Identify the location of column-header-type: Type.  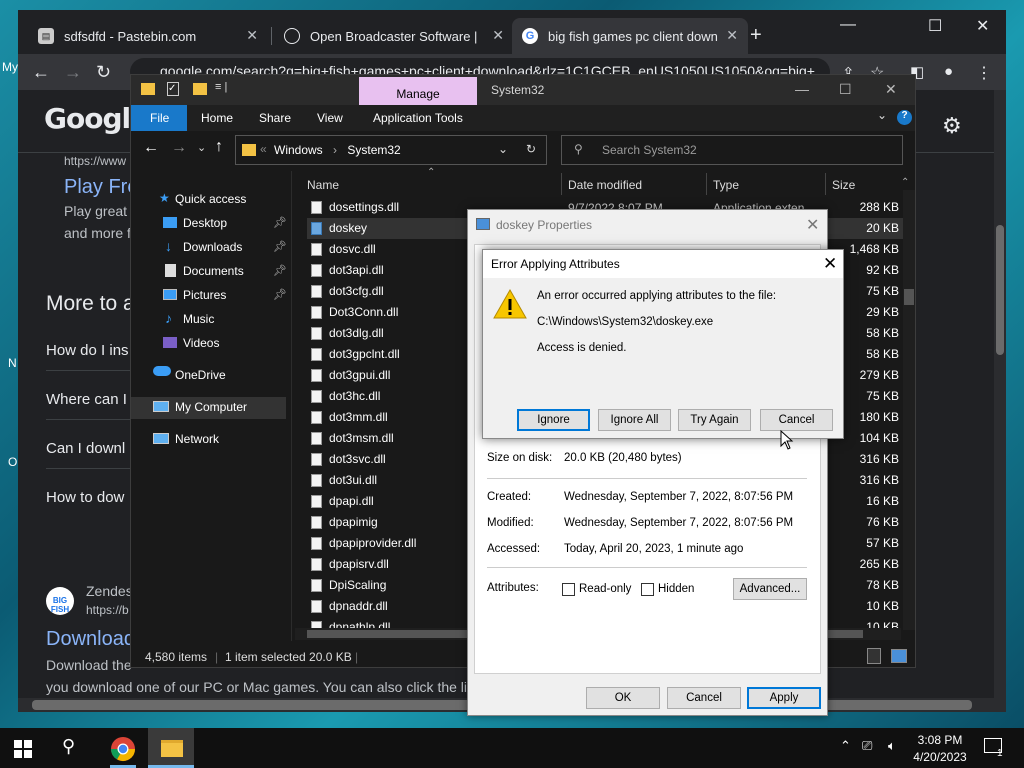
(726, 185).